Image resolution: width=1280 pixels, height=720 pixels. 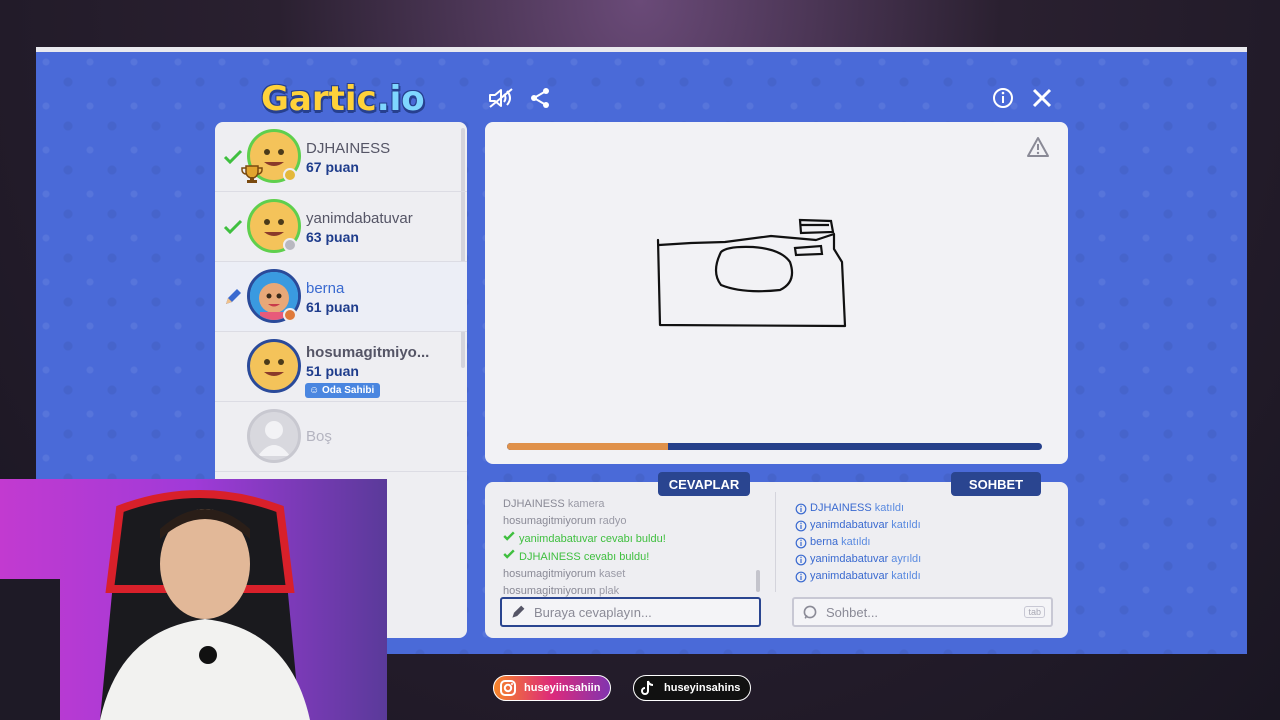 I want to click on instagram-handle: huseyiinsahiin, so click(x=562, y=688).